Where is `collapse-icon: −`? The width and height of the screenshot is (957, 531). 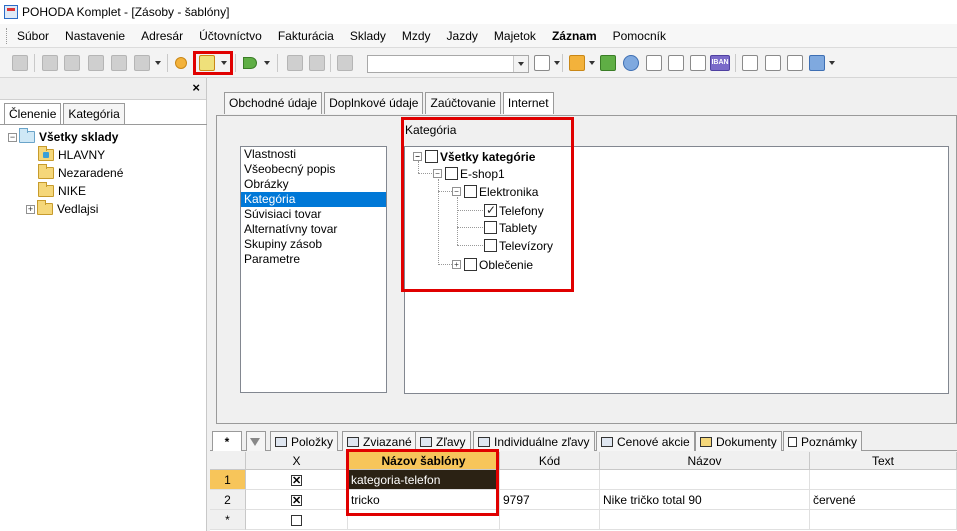 collapse-icon: − is located at coordinates (12, 137).